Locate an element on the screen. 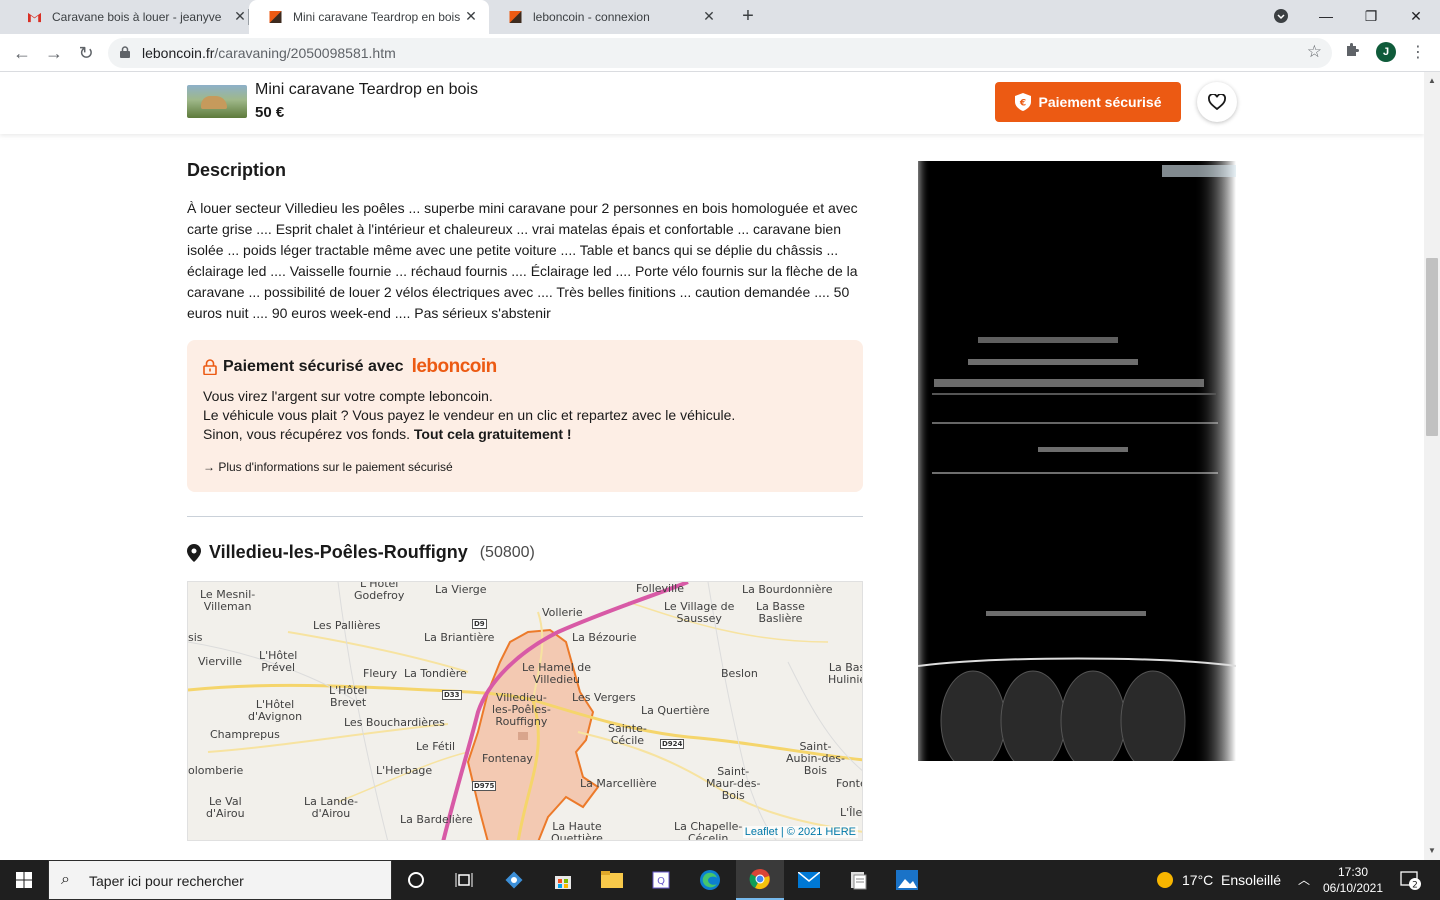 This screenshot has width=1440, height=900. scroll-down-arrow-icon: ▼ is located at coordinates (1432, 850).